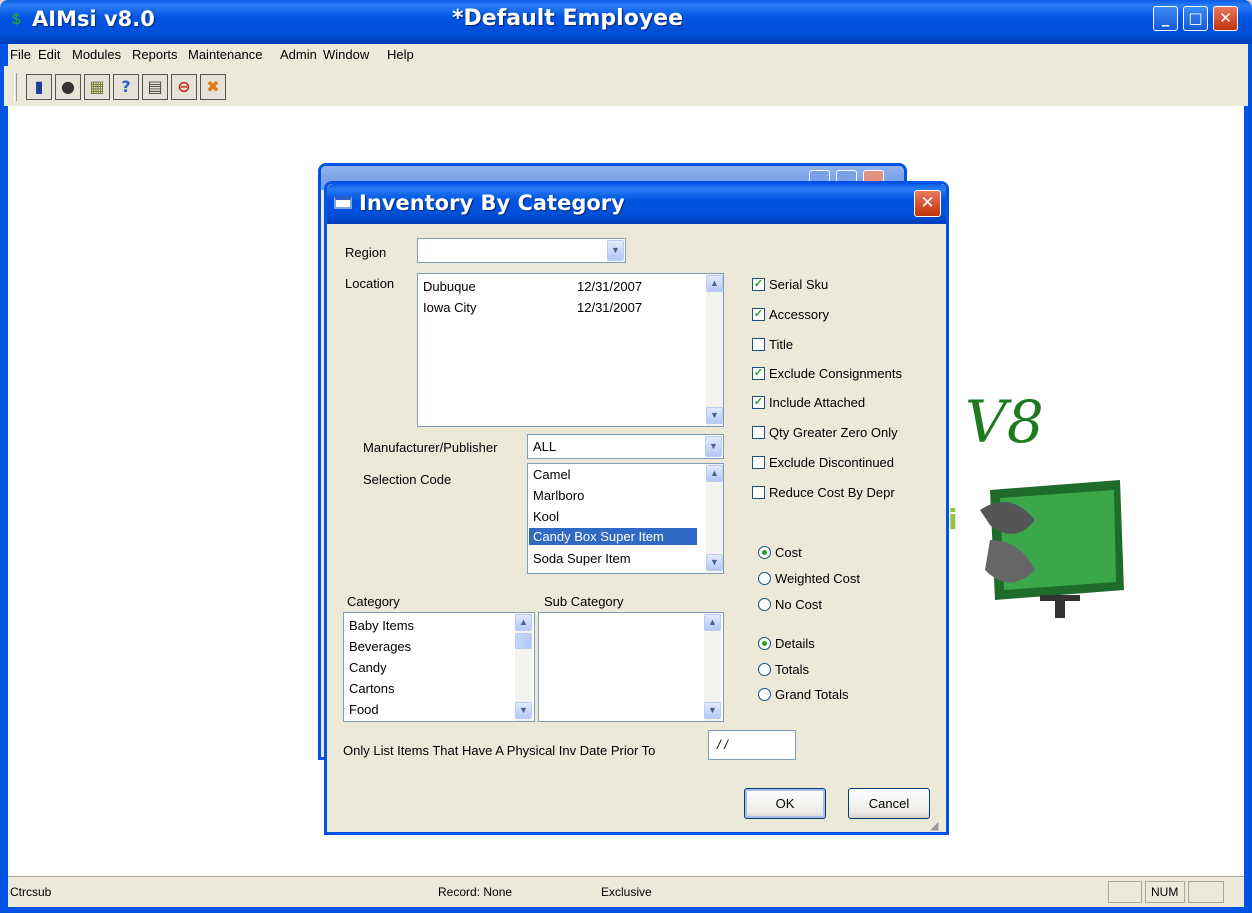 The width and height of the screenshot is (1252, 913). I want to click on logo-v8: V8, so click(1004, 422).